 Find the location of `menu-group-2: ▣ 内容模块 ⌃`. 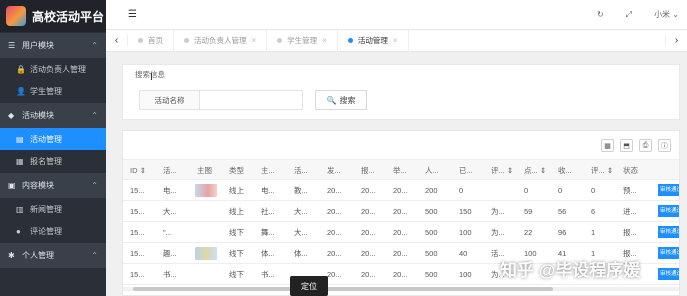

menu-group-2: ▣ 内容模块 ⌃ is located at coordinates (53, 185).